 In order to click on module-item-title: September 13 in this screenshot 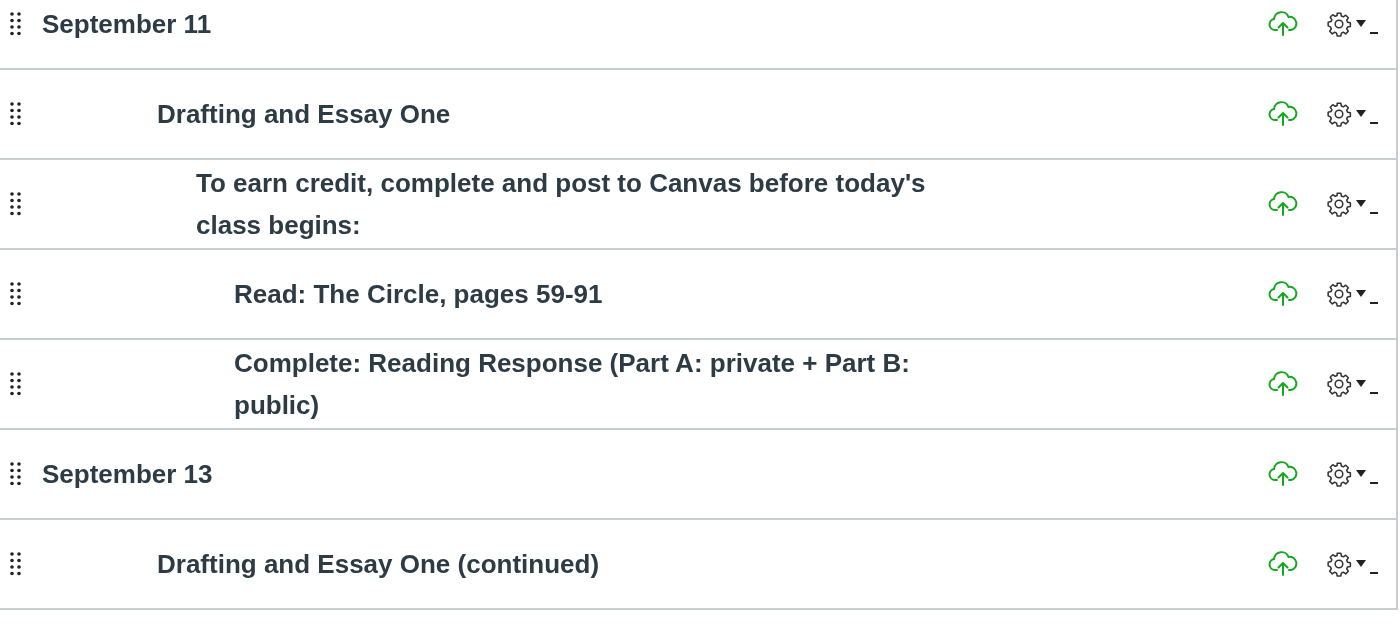, I will do `click(127, 474)`.